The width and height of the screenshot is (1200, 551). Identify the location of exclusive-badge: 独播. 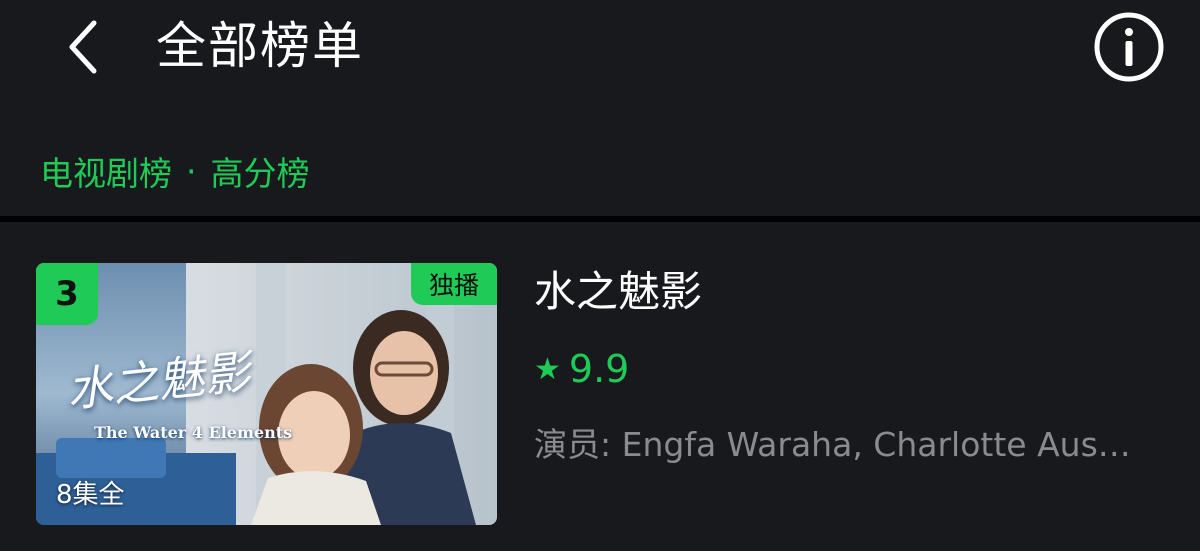
(454, 284).